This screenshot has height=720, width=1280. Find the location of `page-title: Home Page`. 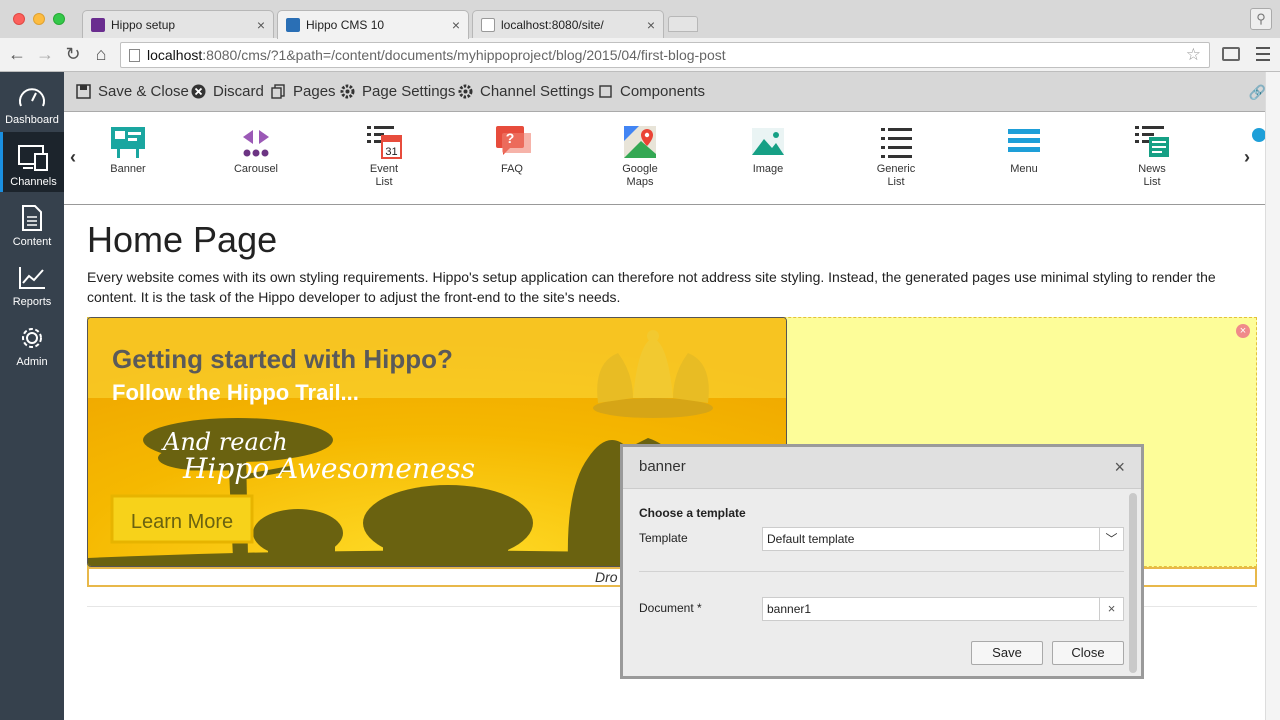

page-title: Home Page is located at coordinates (182, 239).